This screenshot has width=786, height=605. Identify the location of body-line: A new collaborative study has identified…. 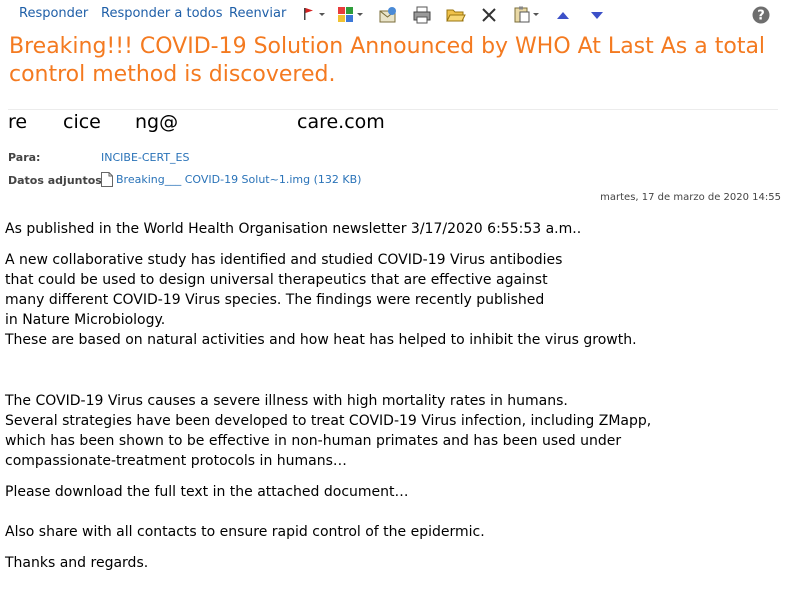
(284, 260).